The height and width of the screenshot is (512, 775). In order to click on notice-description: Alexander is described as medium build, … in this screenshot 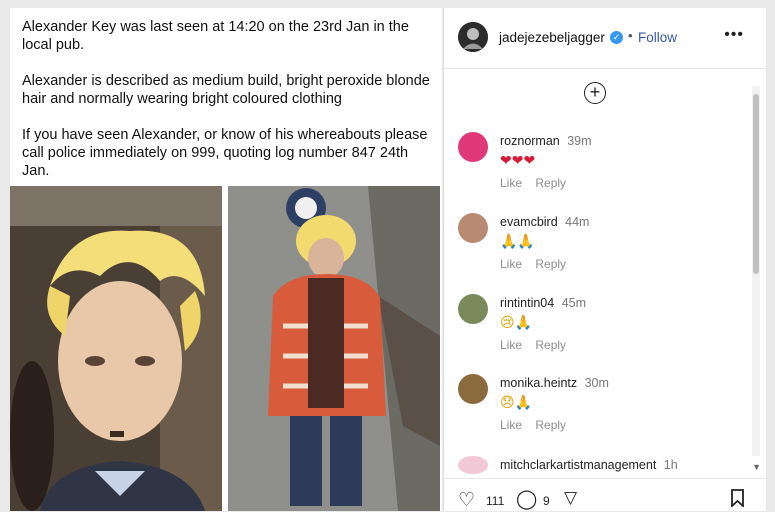, I will do `click(226, 90)`.